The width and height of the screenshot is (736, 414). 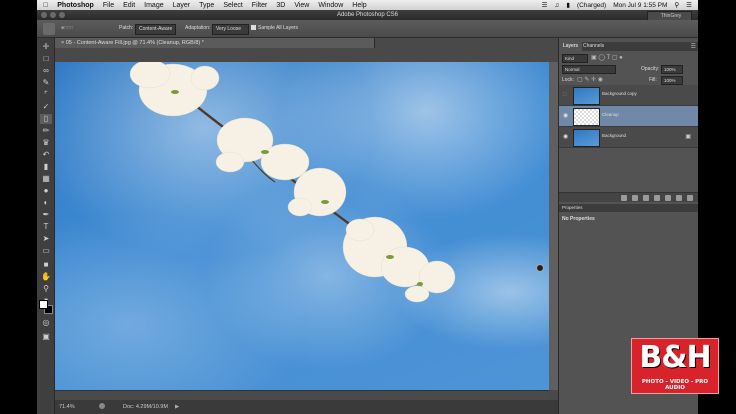 What do you see at coordinates (675, 366) in the screenshot?
I see `bh-logo: B&H PHOTO - VIDEO - PRO AUDIO` at bounding box center [675, 366].